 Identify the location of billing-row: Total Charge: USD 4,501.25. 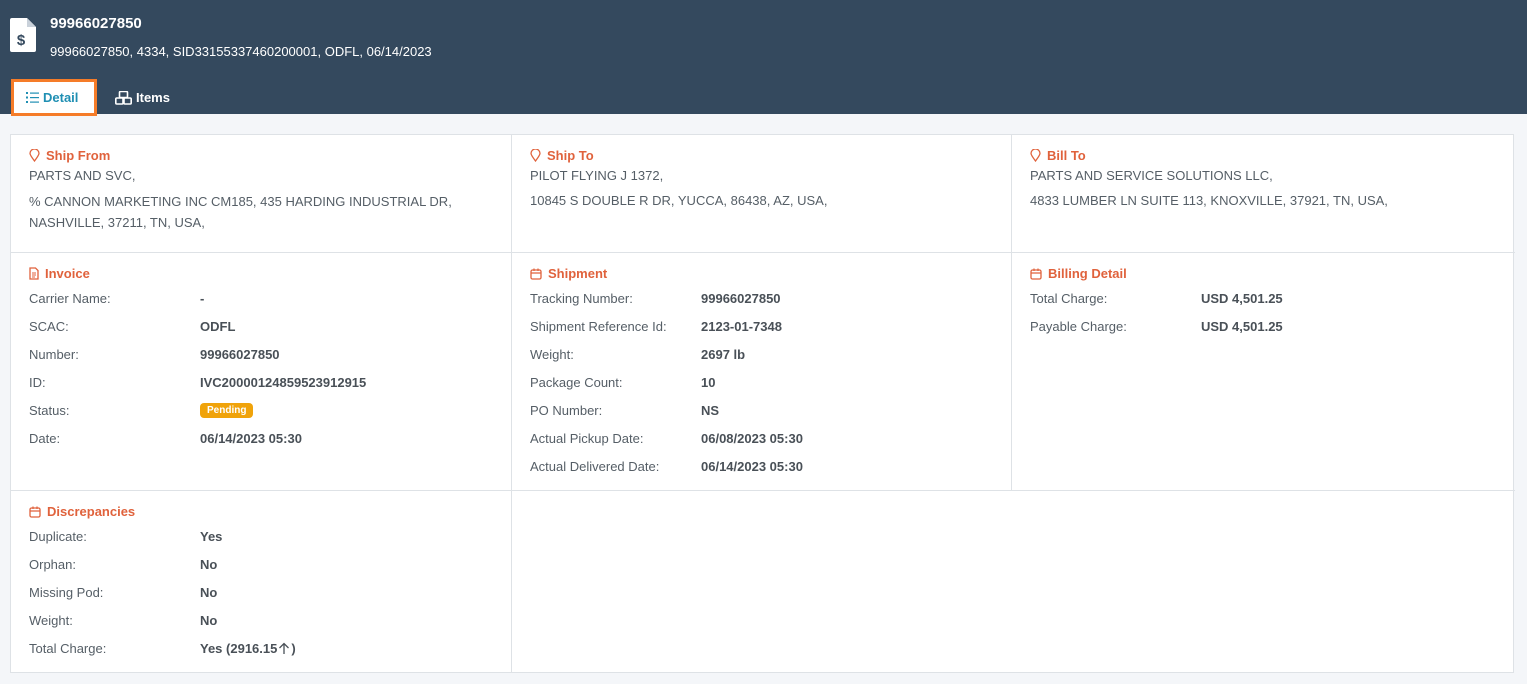
(1156, 298).